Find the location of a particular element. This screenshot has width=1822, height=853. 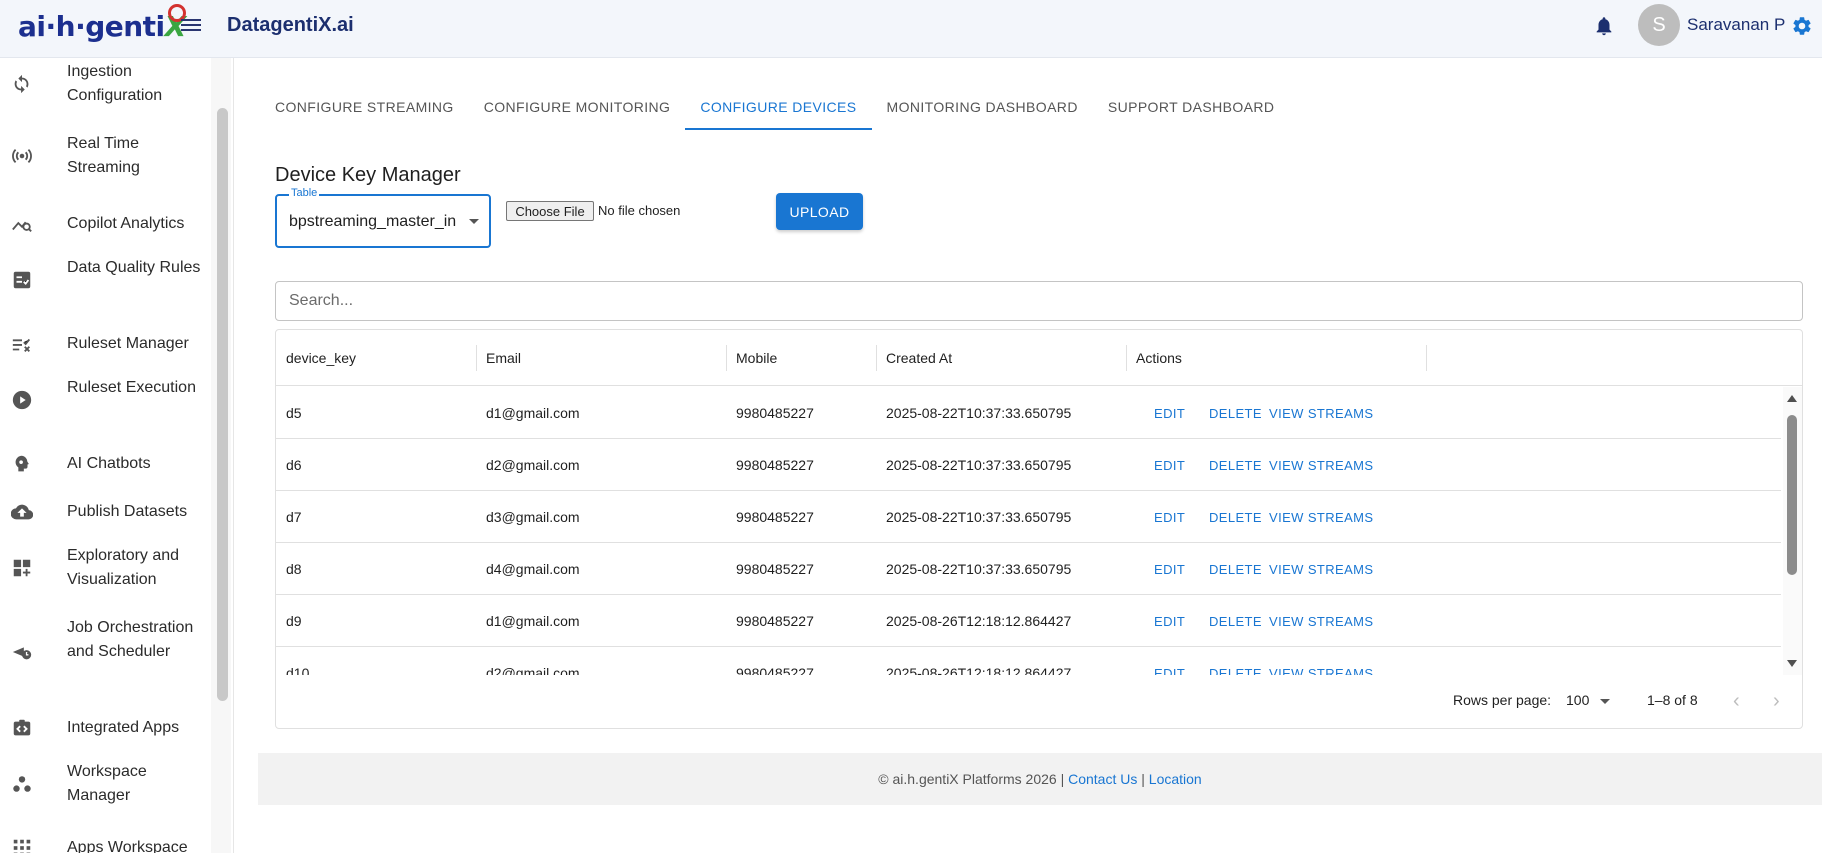

ingestion-icon is located at coordinates (21, 84).